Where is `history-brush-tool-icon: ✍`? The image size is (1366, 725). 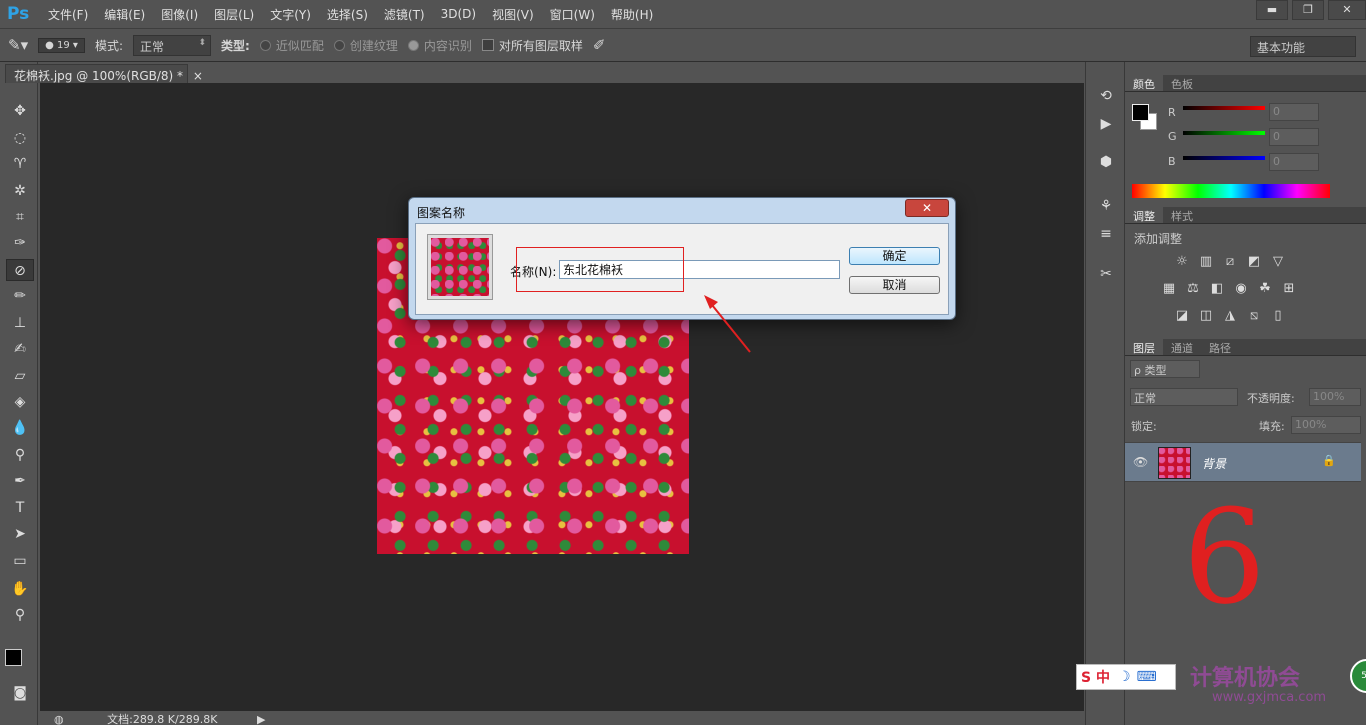
history-brush-tool-icon: ✍ is located at coordinates (20, 349).